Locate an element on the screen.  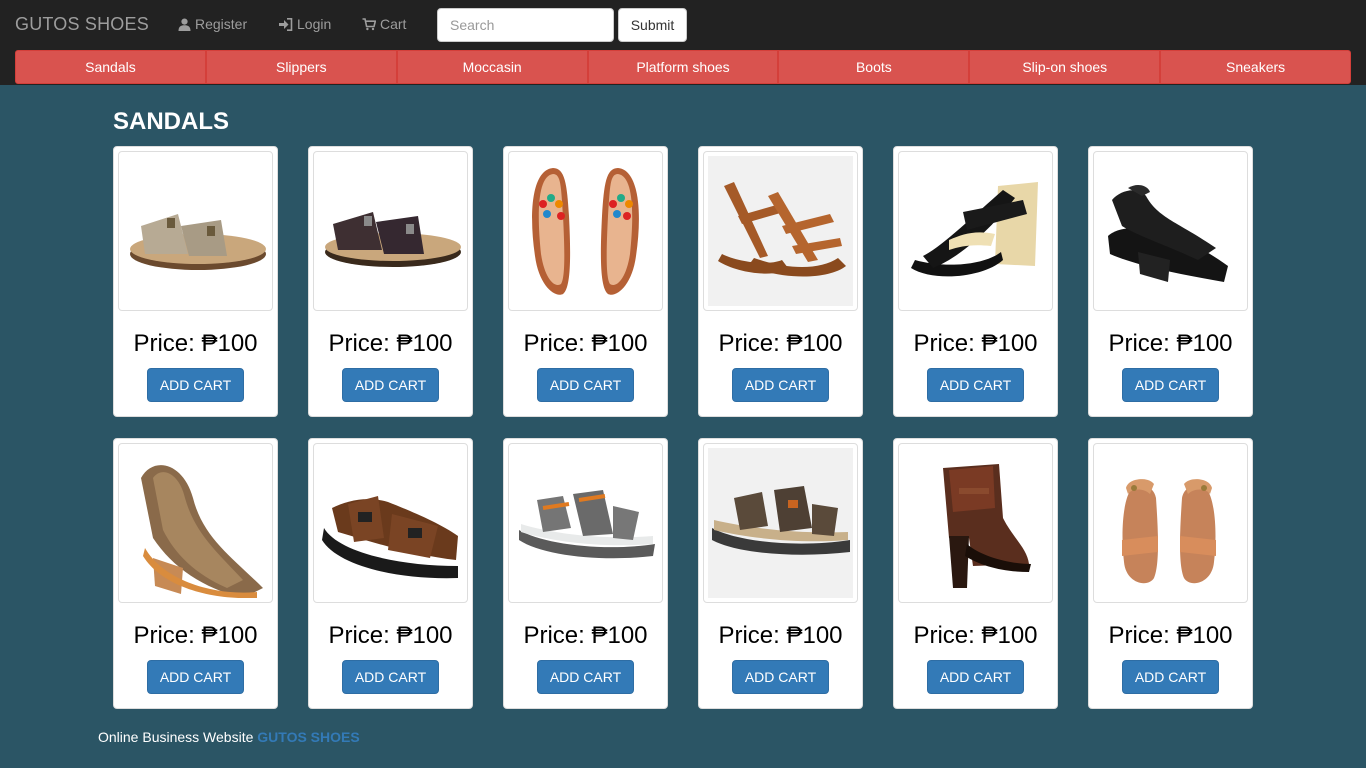
section-title: SANDALS is located at coordinates (171, 121).